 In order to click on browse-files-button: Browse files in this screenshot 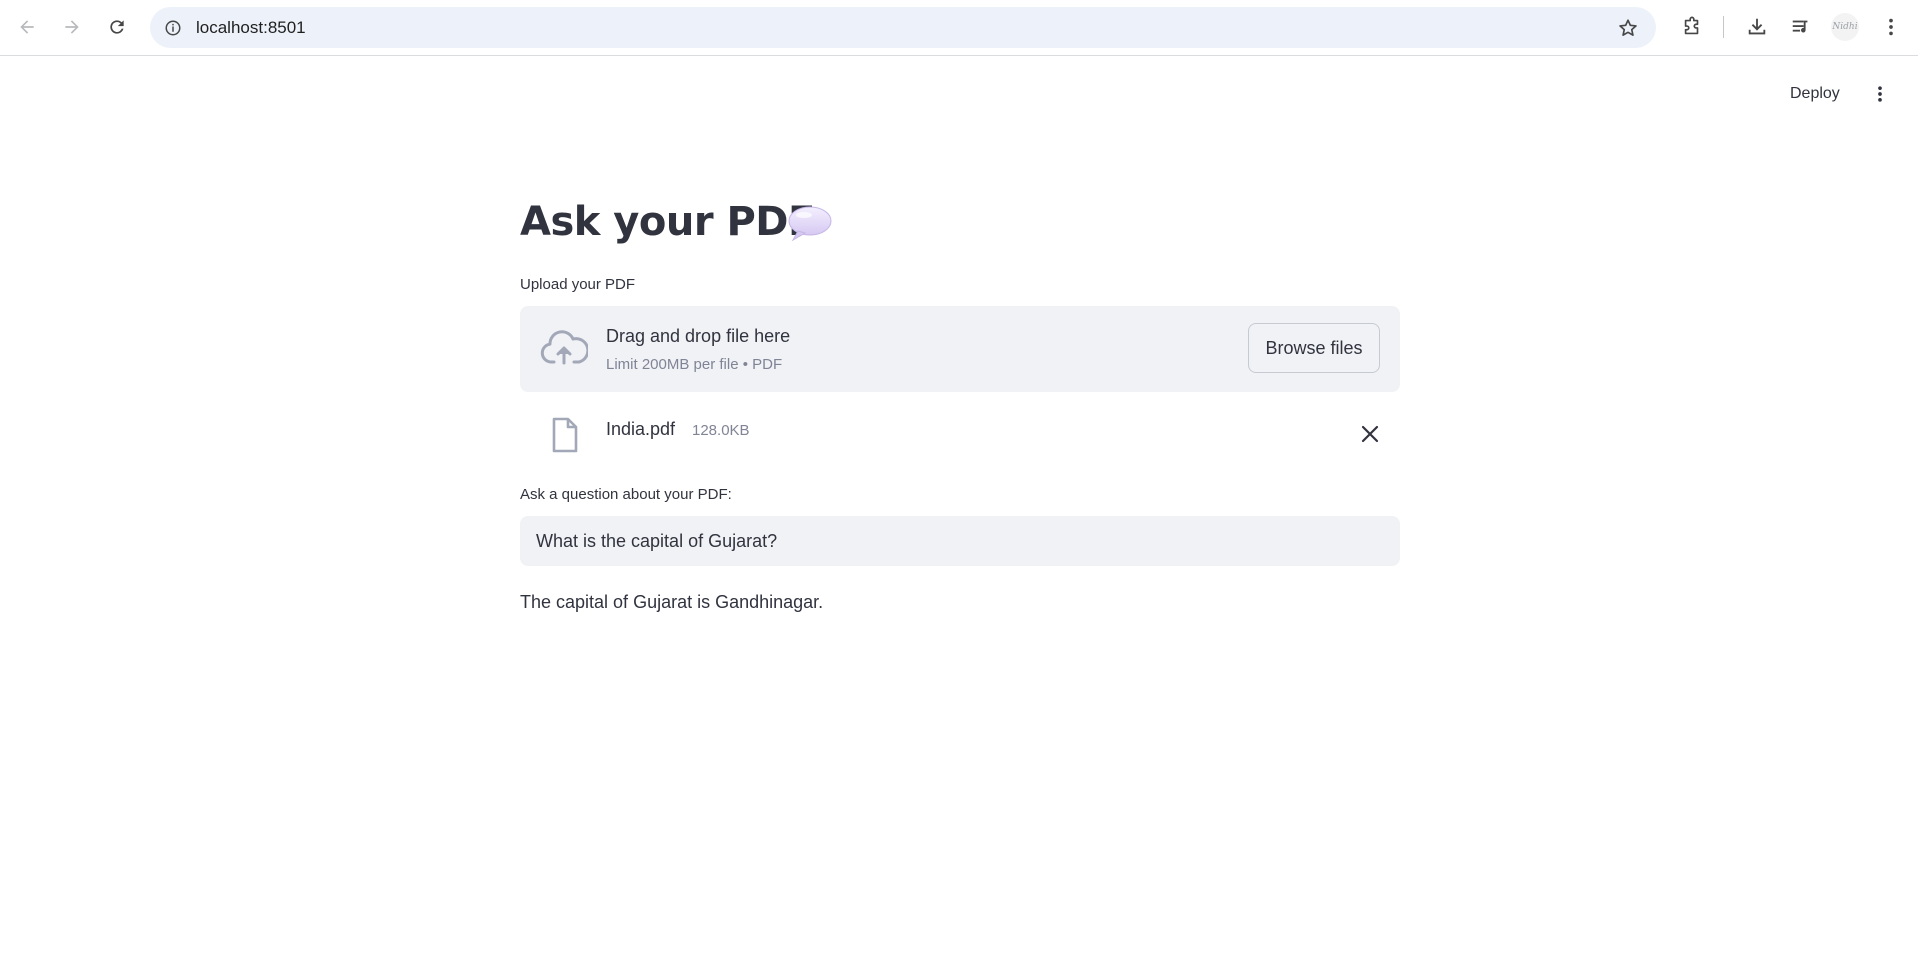, I will do `click(1314, 348)`.